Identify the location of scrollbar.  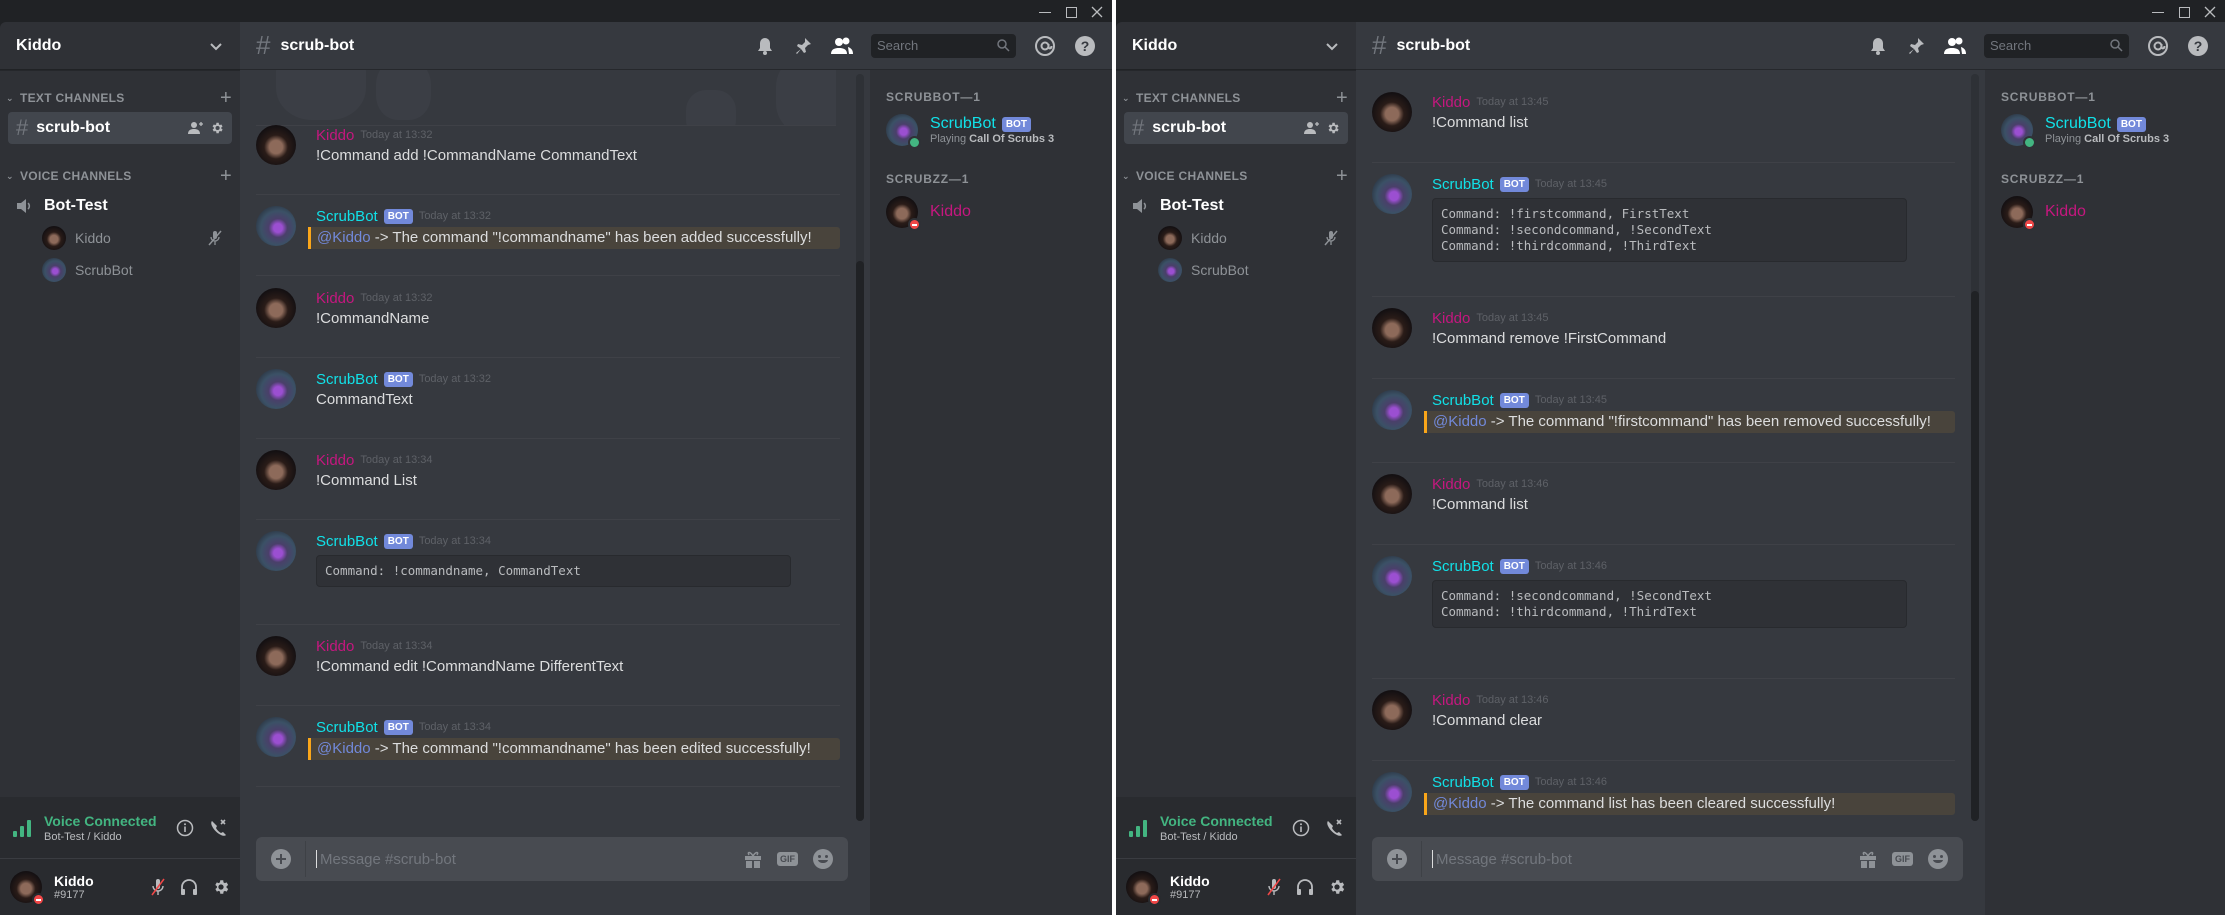
(1975, 447).